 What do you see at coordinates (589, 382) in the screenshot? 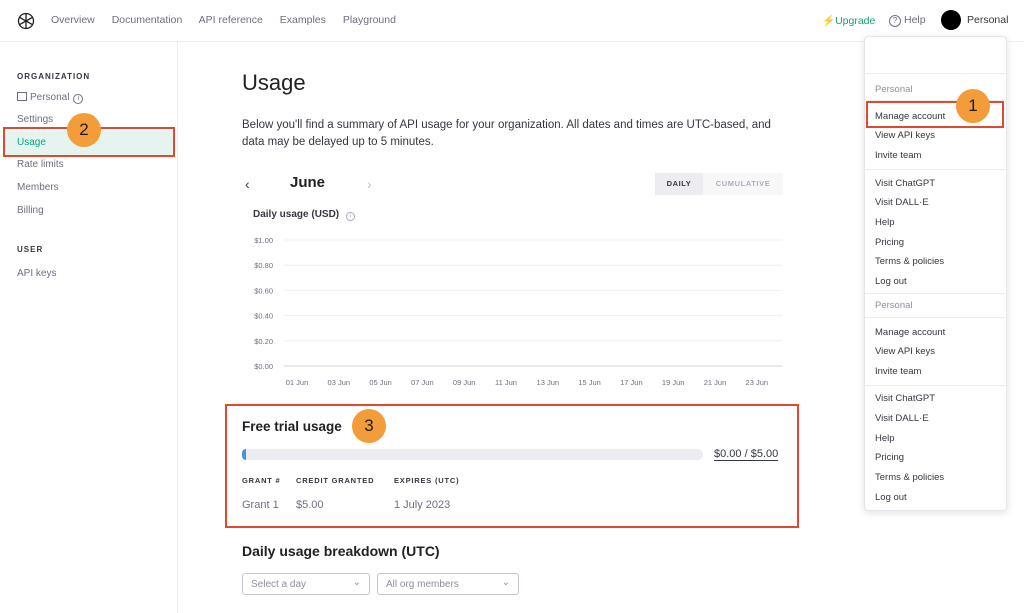
I see `x-tick-label: 15 Jun` at bounding box center [589, 382].